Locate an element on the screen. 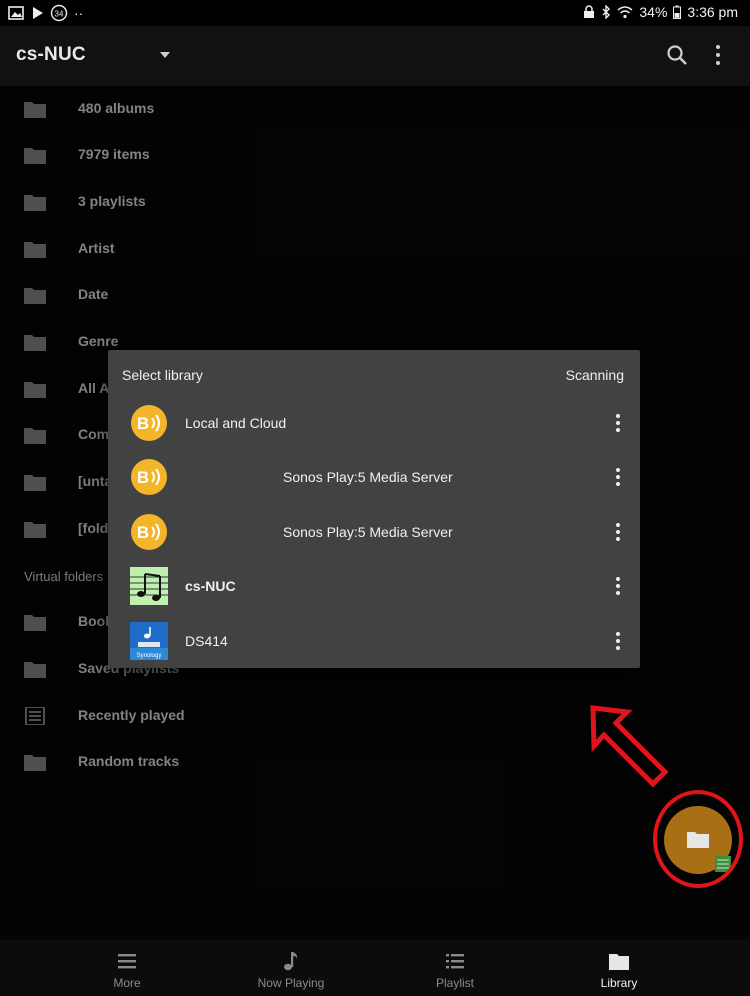  library-option: Synology DS414 is located at coordinates (374, 642).